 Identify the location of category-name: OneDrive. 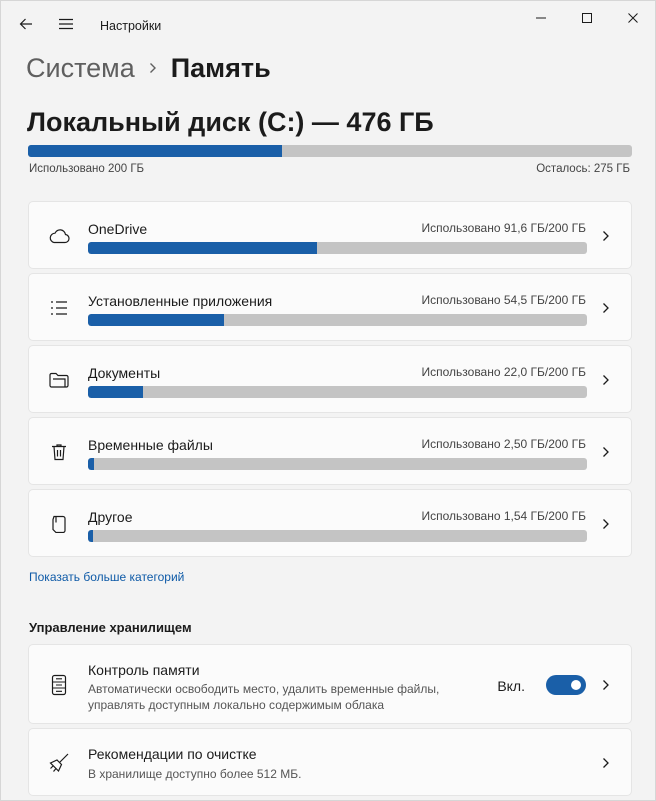
(118, 229).